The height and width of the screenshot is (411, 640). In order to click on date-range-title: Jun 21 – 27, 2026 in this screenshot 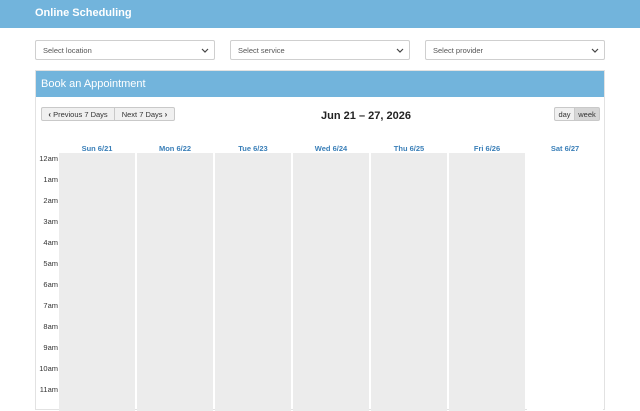, I will do `click(366, 116)`.